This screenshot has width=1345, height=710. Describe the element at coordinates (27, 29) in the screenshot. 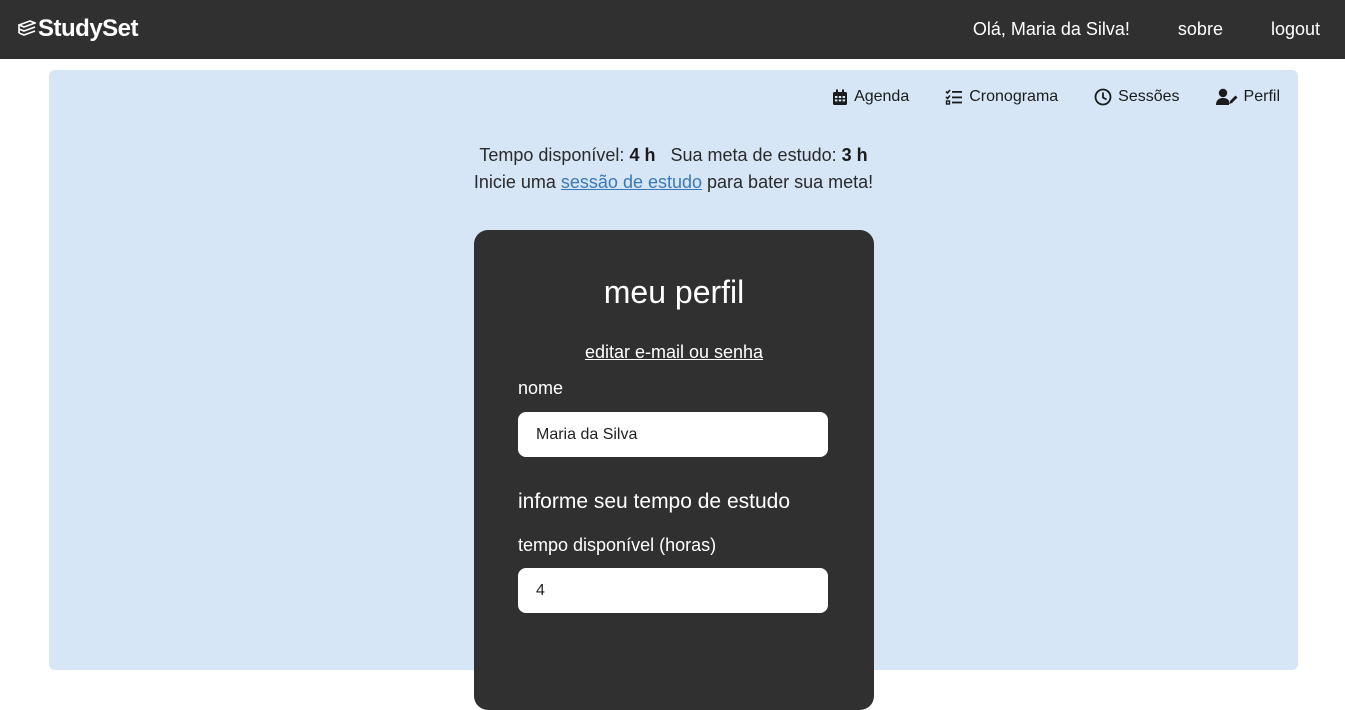

I see `books-icon` at that location.